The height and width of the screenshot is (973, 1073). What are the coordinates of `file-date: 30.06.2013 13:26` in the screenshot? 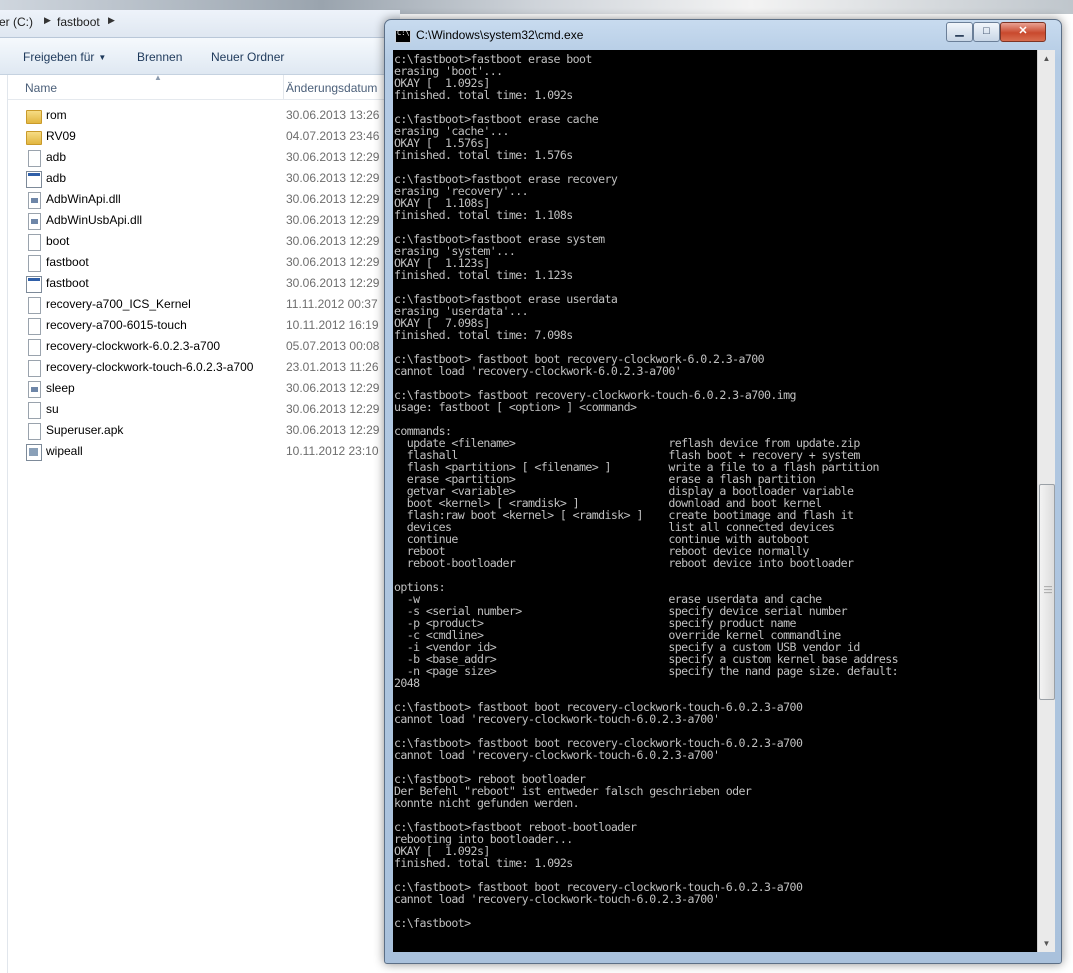 It's located at (333, 115).